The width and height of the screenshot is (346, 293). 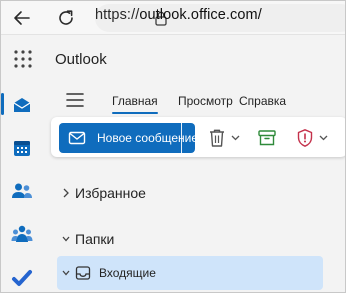 I want to click on chevron-right-icon, so click(x=66, y=193).